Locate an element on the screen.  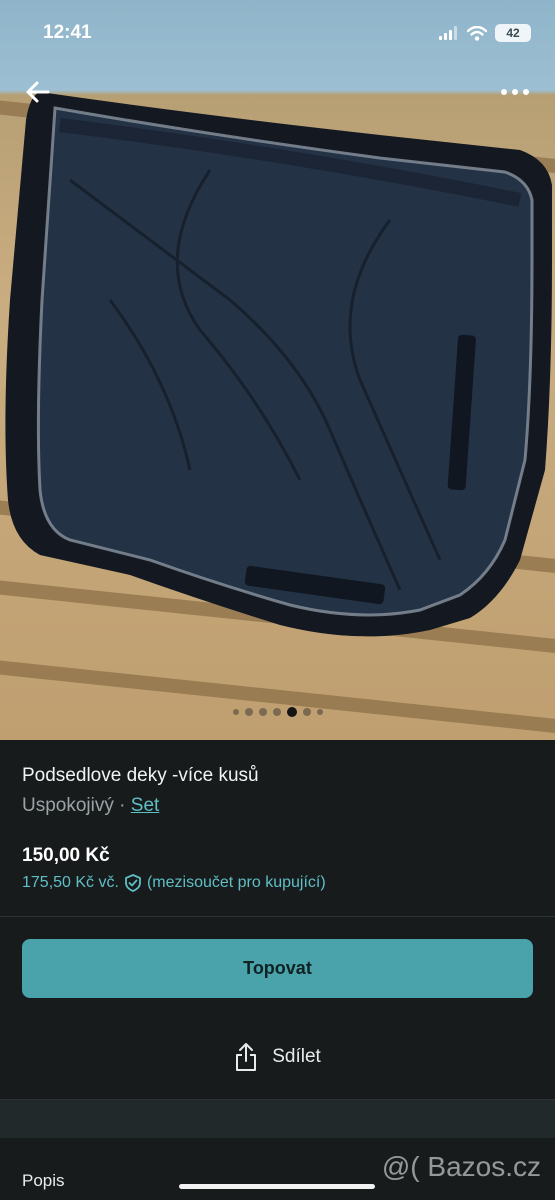
battery-icon: 42 is located at coordinates (513, 33).